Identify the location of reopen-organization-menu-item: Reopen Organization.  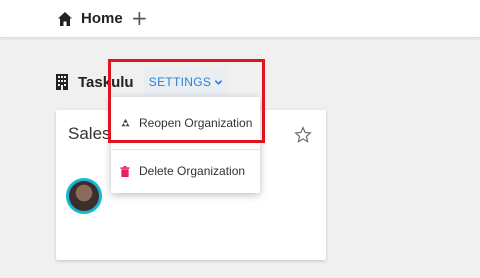
(185, 123).